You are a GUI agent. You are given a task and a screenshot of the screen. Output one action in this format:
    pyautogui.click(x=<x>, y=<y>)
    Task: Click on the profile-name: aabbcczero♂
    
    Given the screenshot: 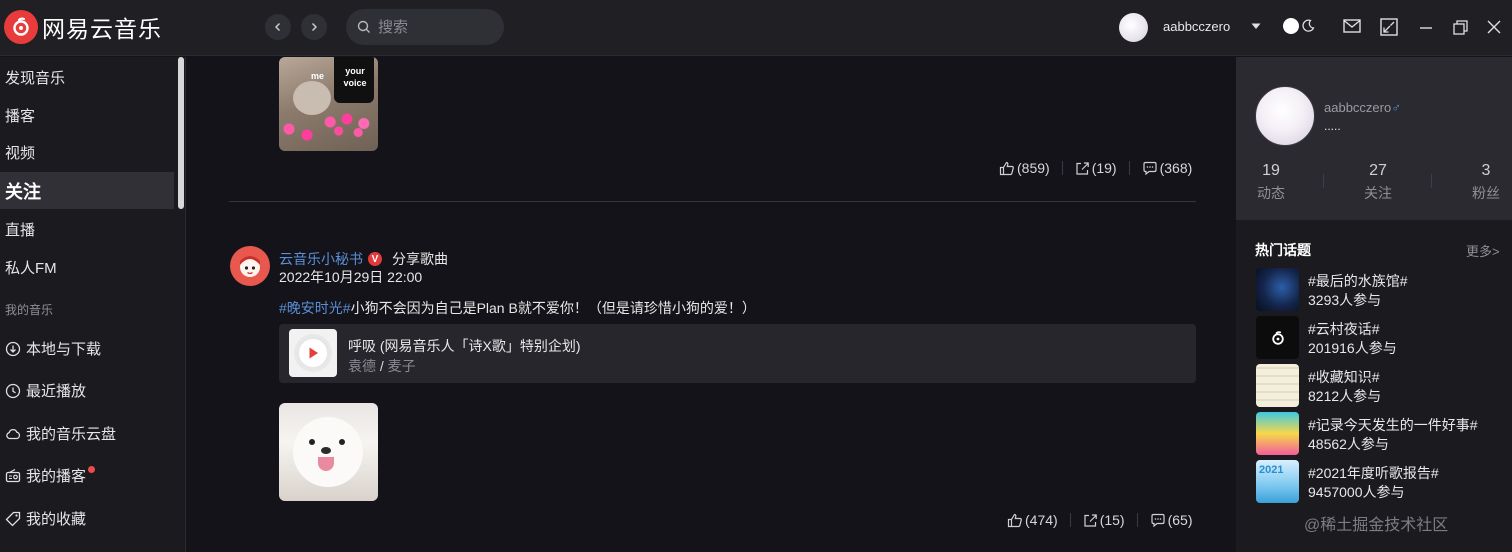 What is the action you would take?
    pyautogui.click(x=1362, y=107)
    